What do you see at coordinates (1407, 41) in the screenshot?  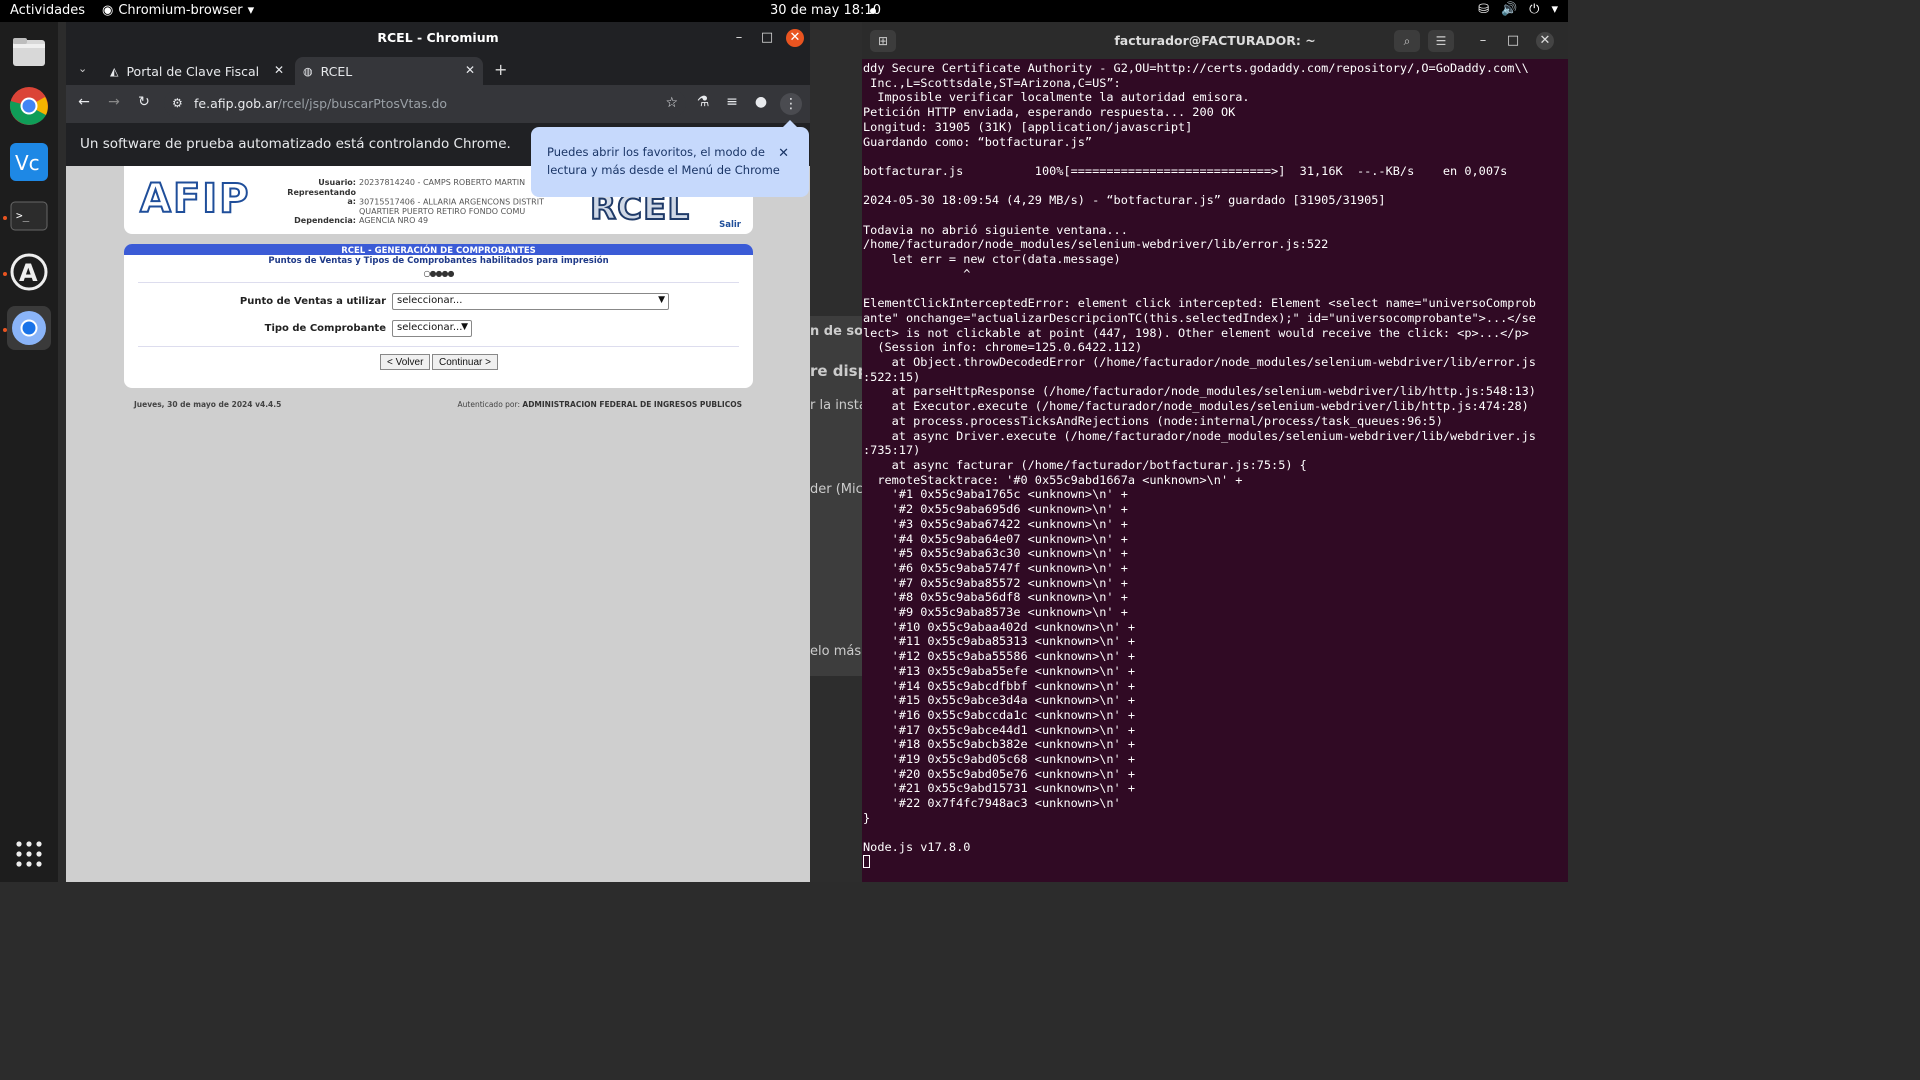 I see `search-icon: ⌕` at bounding box center [1407, 41].